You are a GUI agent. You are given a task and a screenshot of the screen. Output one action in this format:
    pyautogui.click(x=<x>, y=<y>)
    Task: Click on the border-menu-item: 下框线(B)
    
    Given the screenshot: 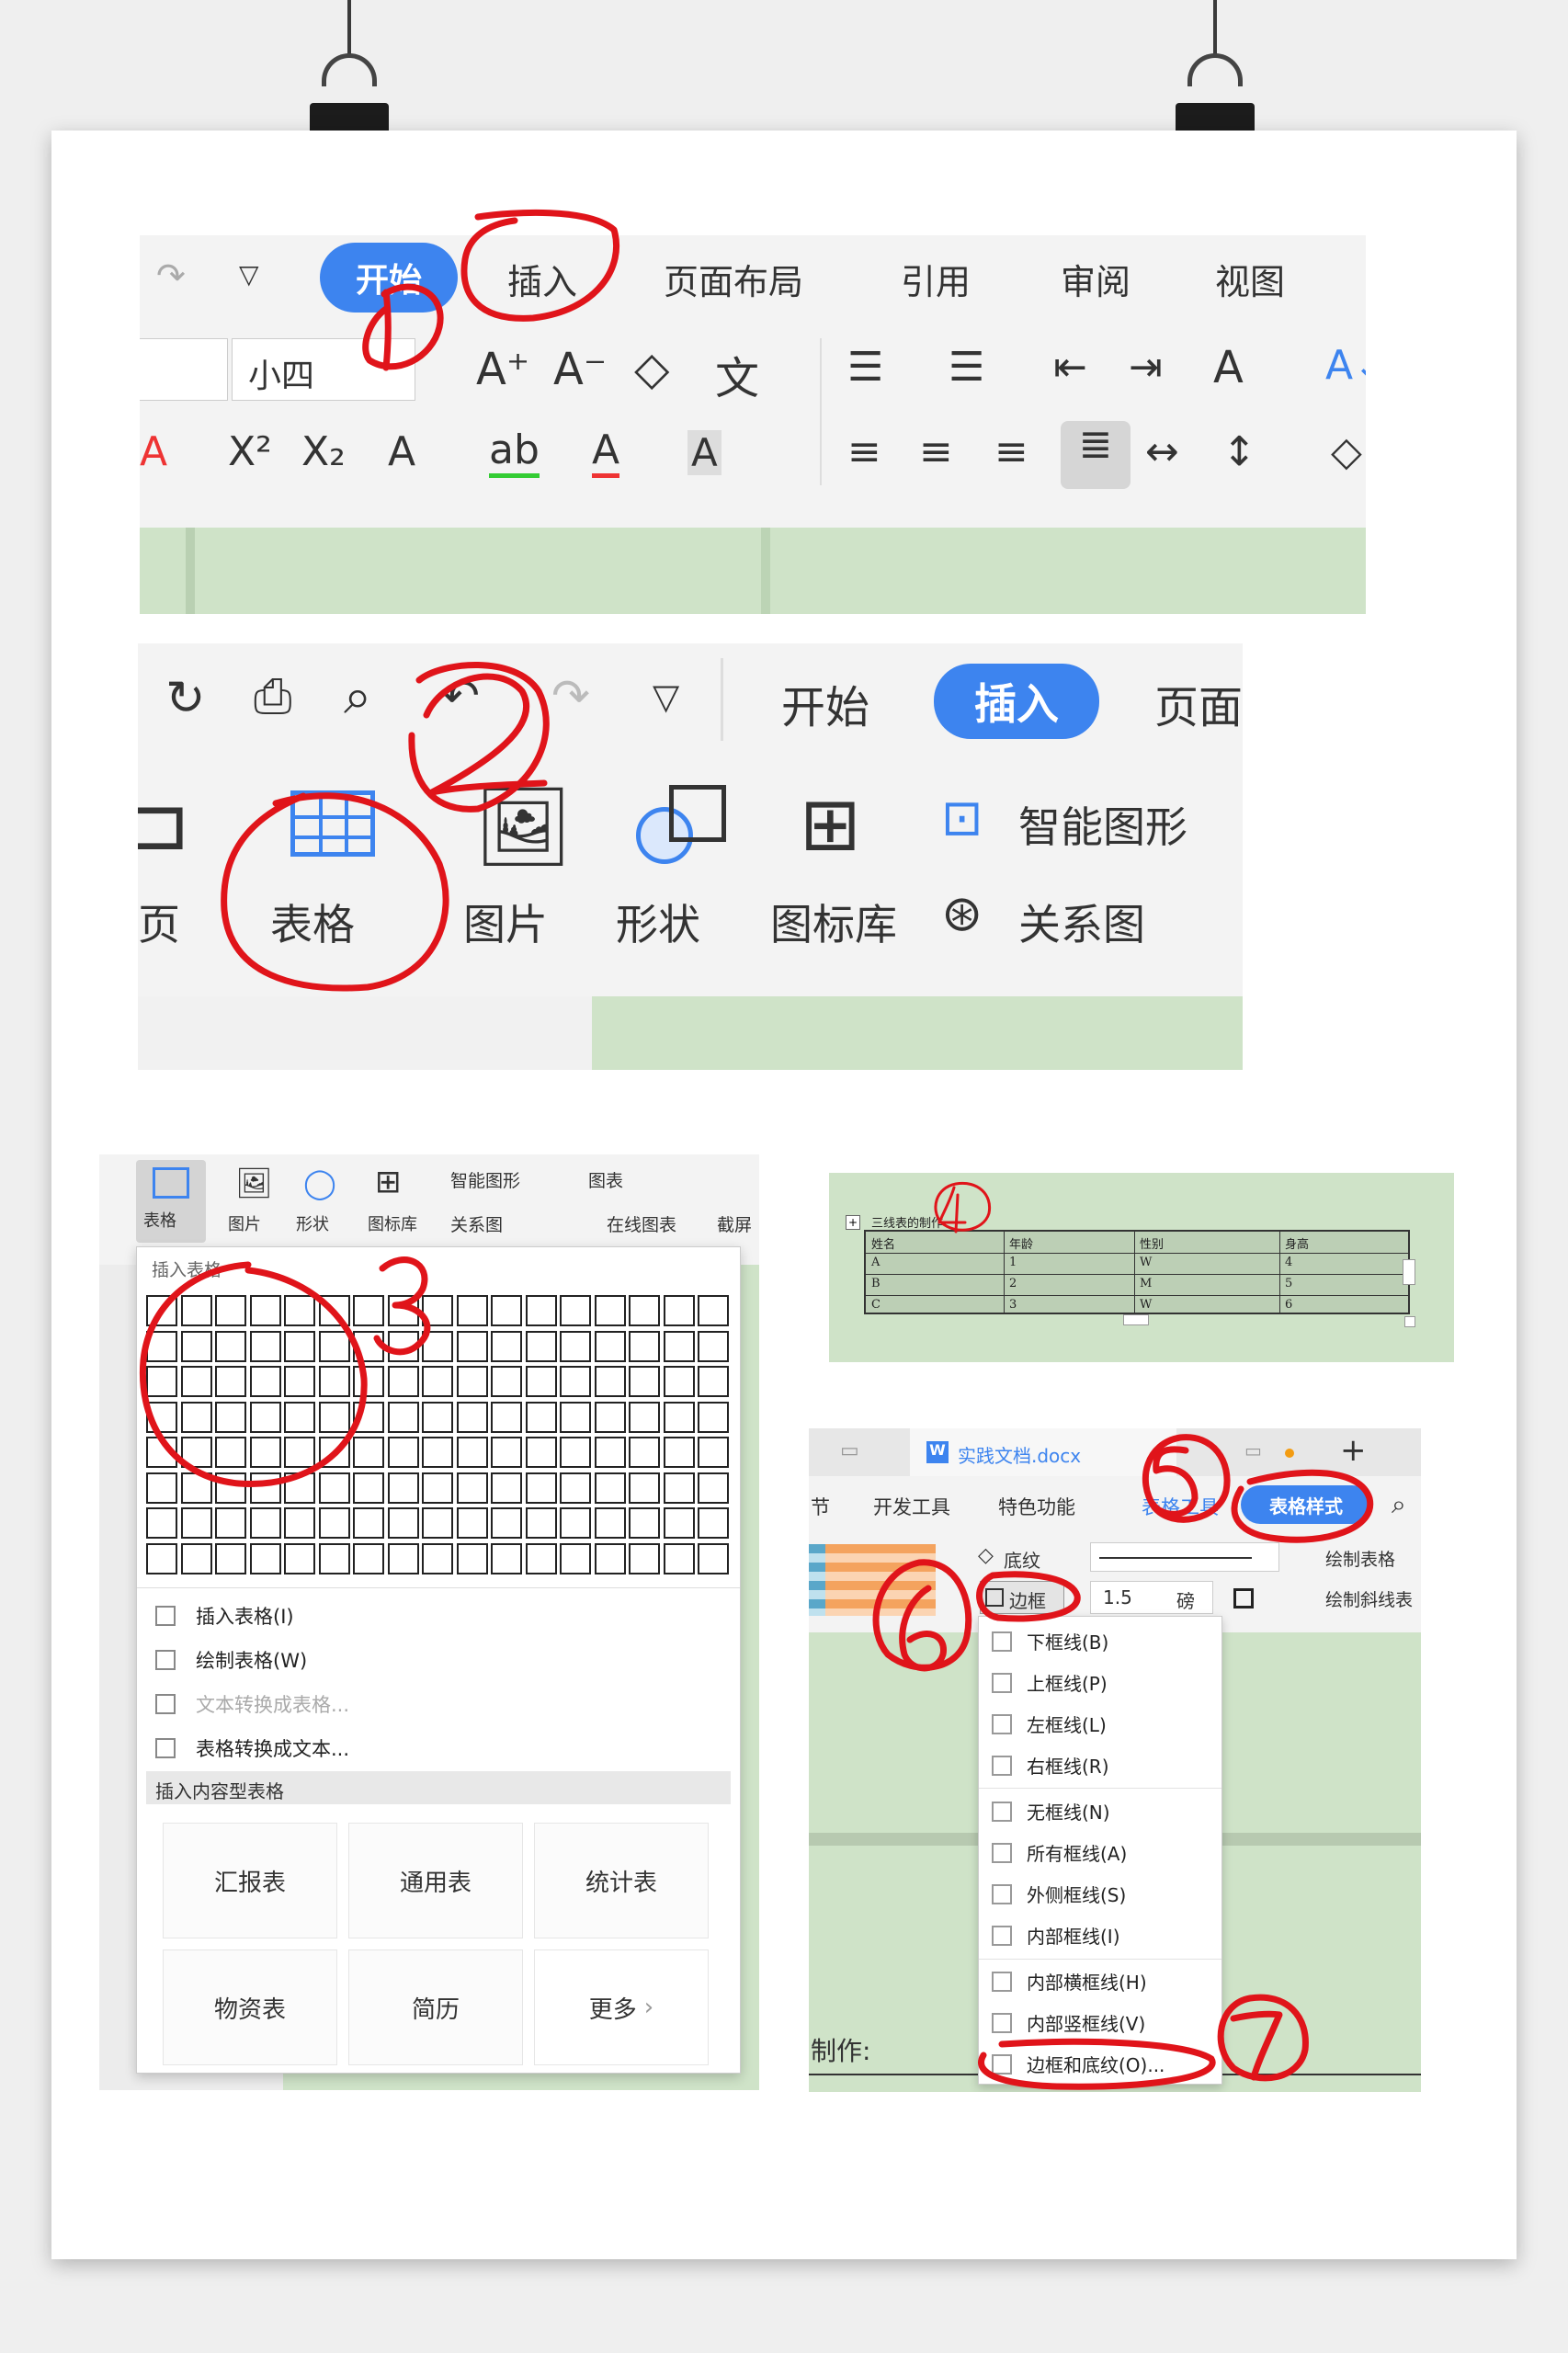 What is the action you would take?
    pyautogui.click(x=1050, y=1641)
    